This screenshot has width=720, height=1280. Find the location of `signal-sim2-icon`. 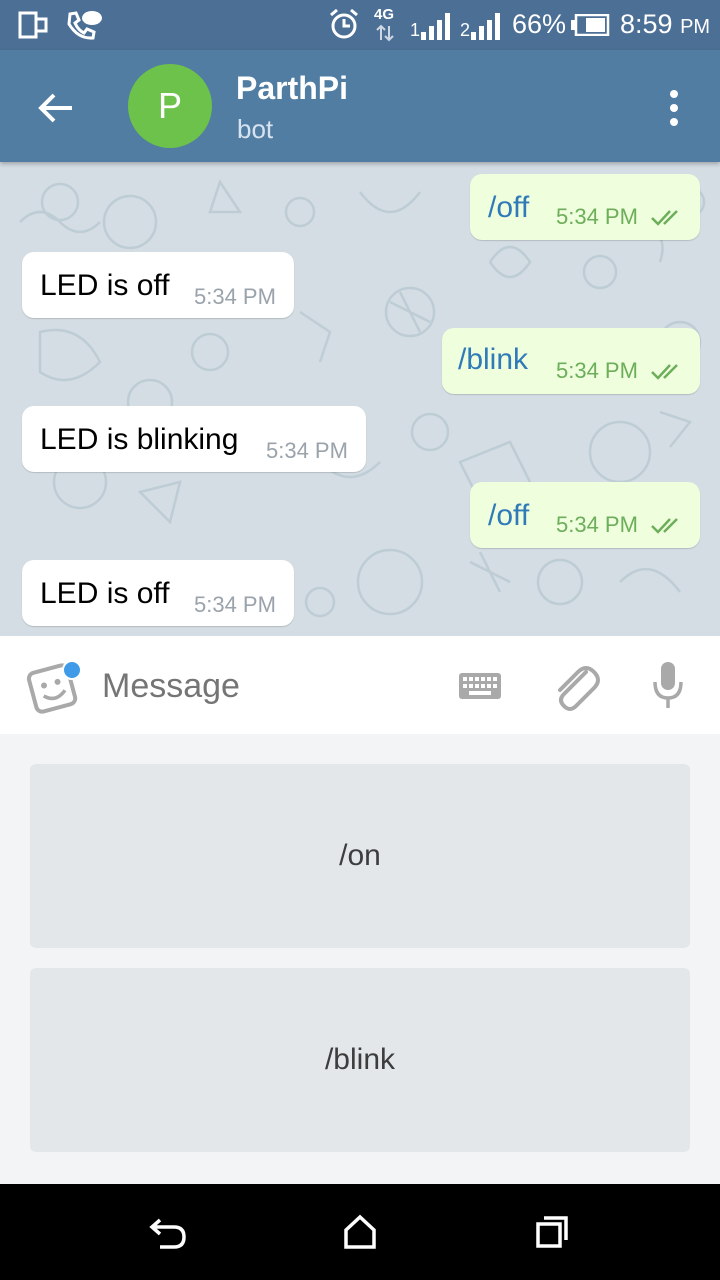

signal-sim2-icon is located at coordinates (485, 26).